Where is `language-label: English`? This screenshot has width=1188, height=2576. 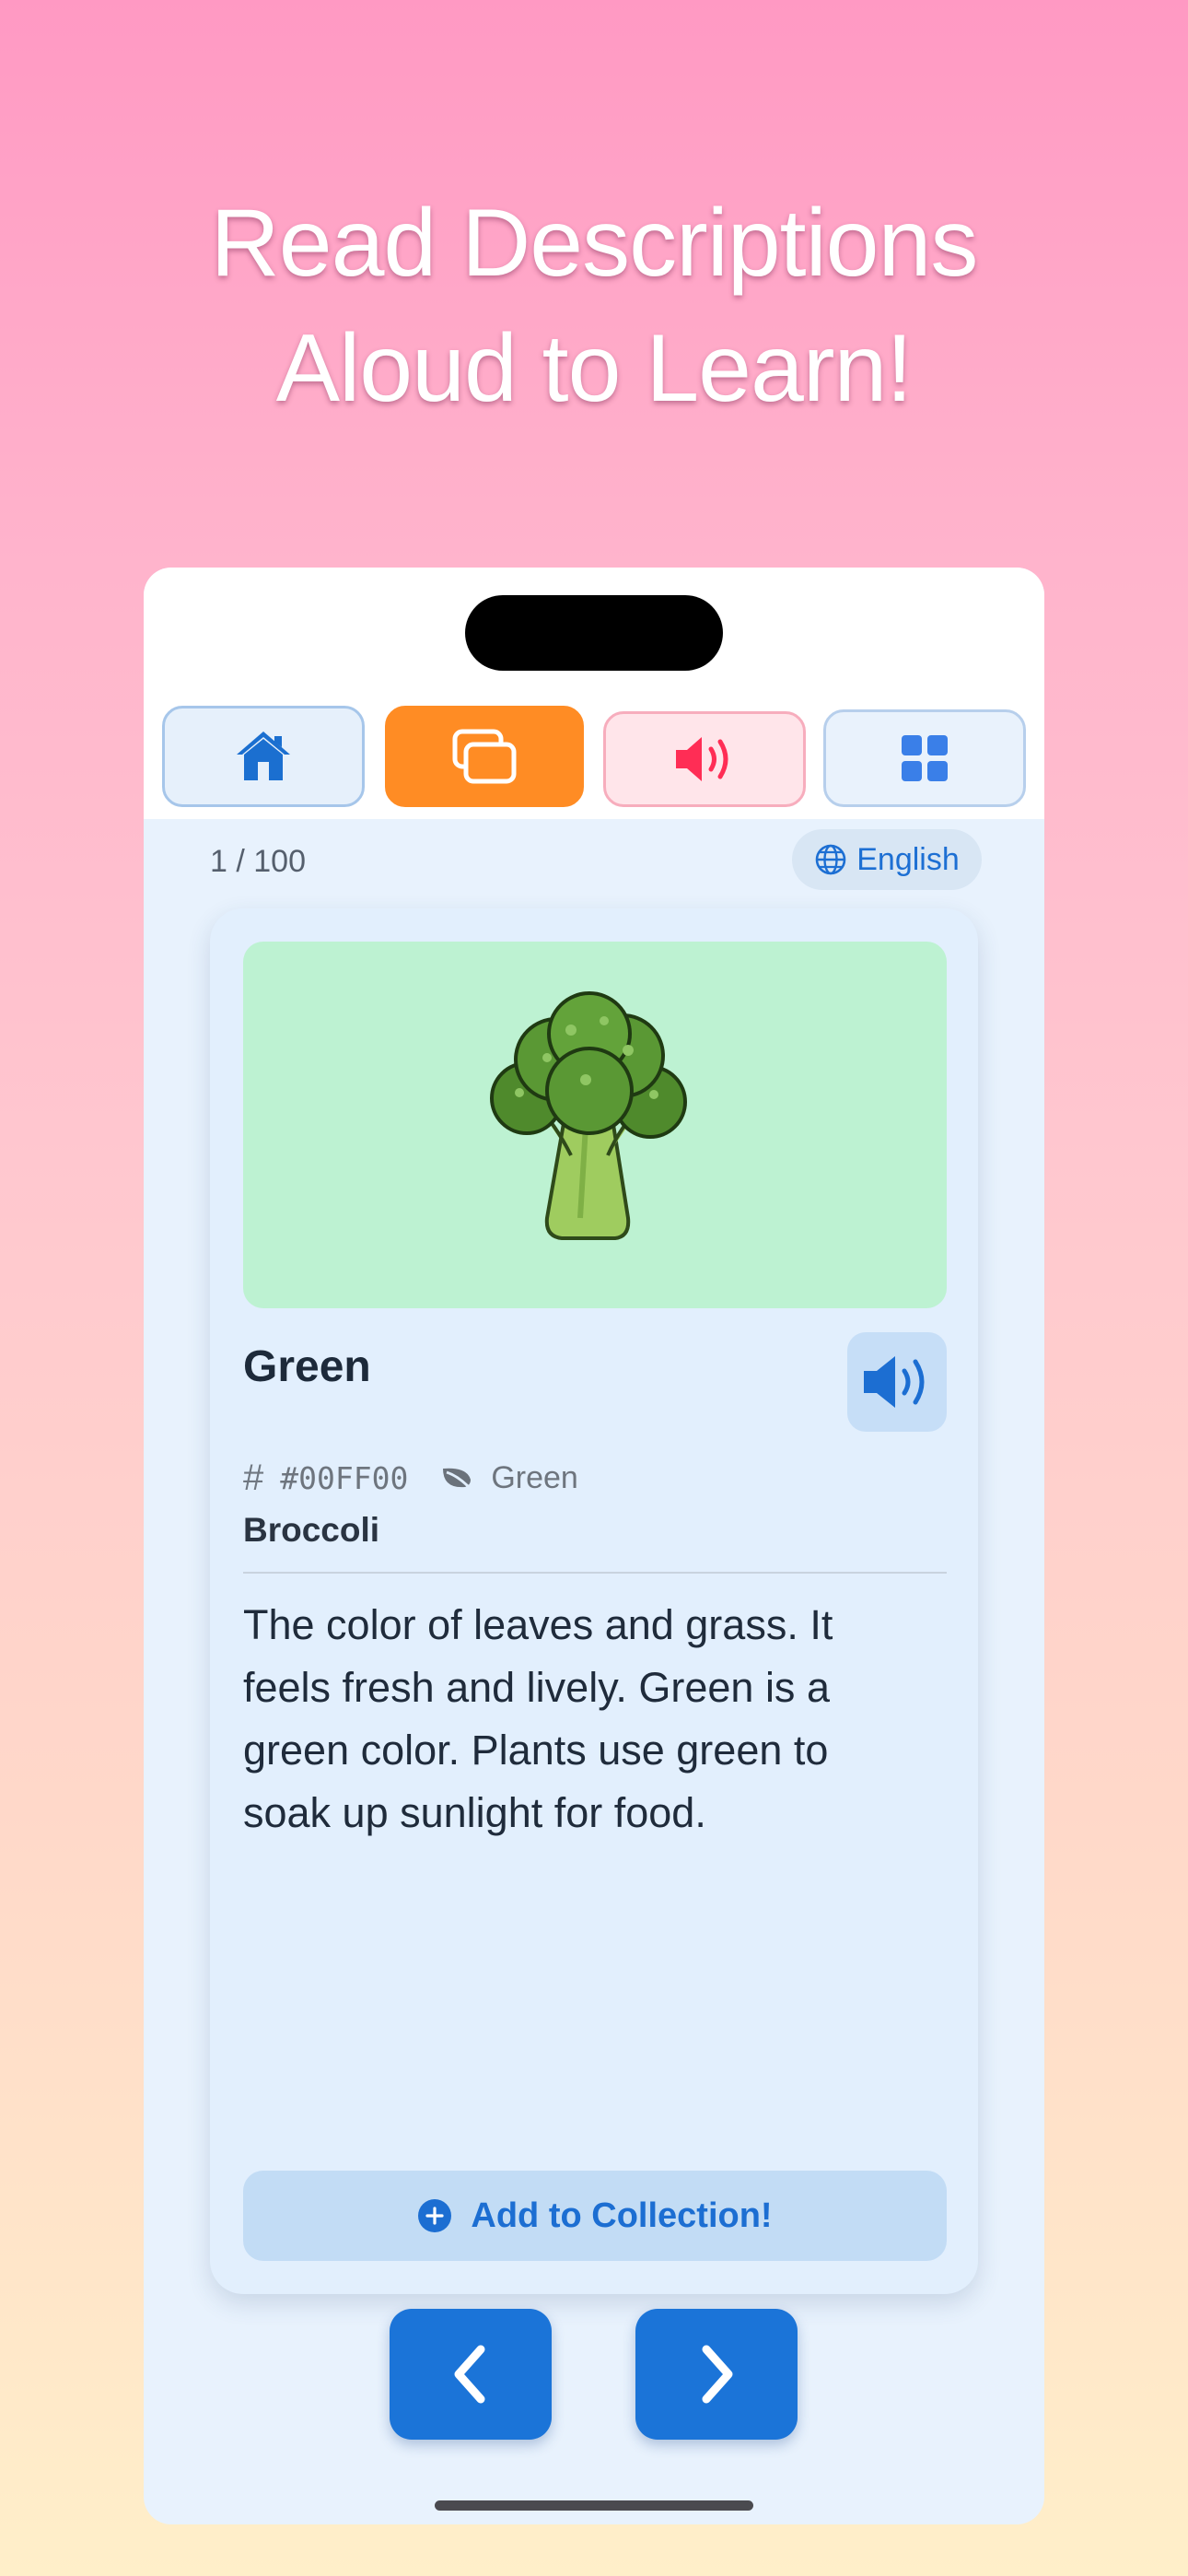
language-label: English is located at coordinates (908, 859).